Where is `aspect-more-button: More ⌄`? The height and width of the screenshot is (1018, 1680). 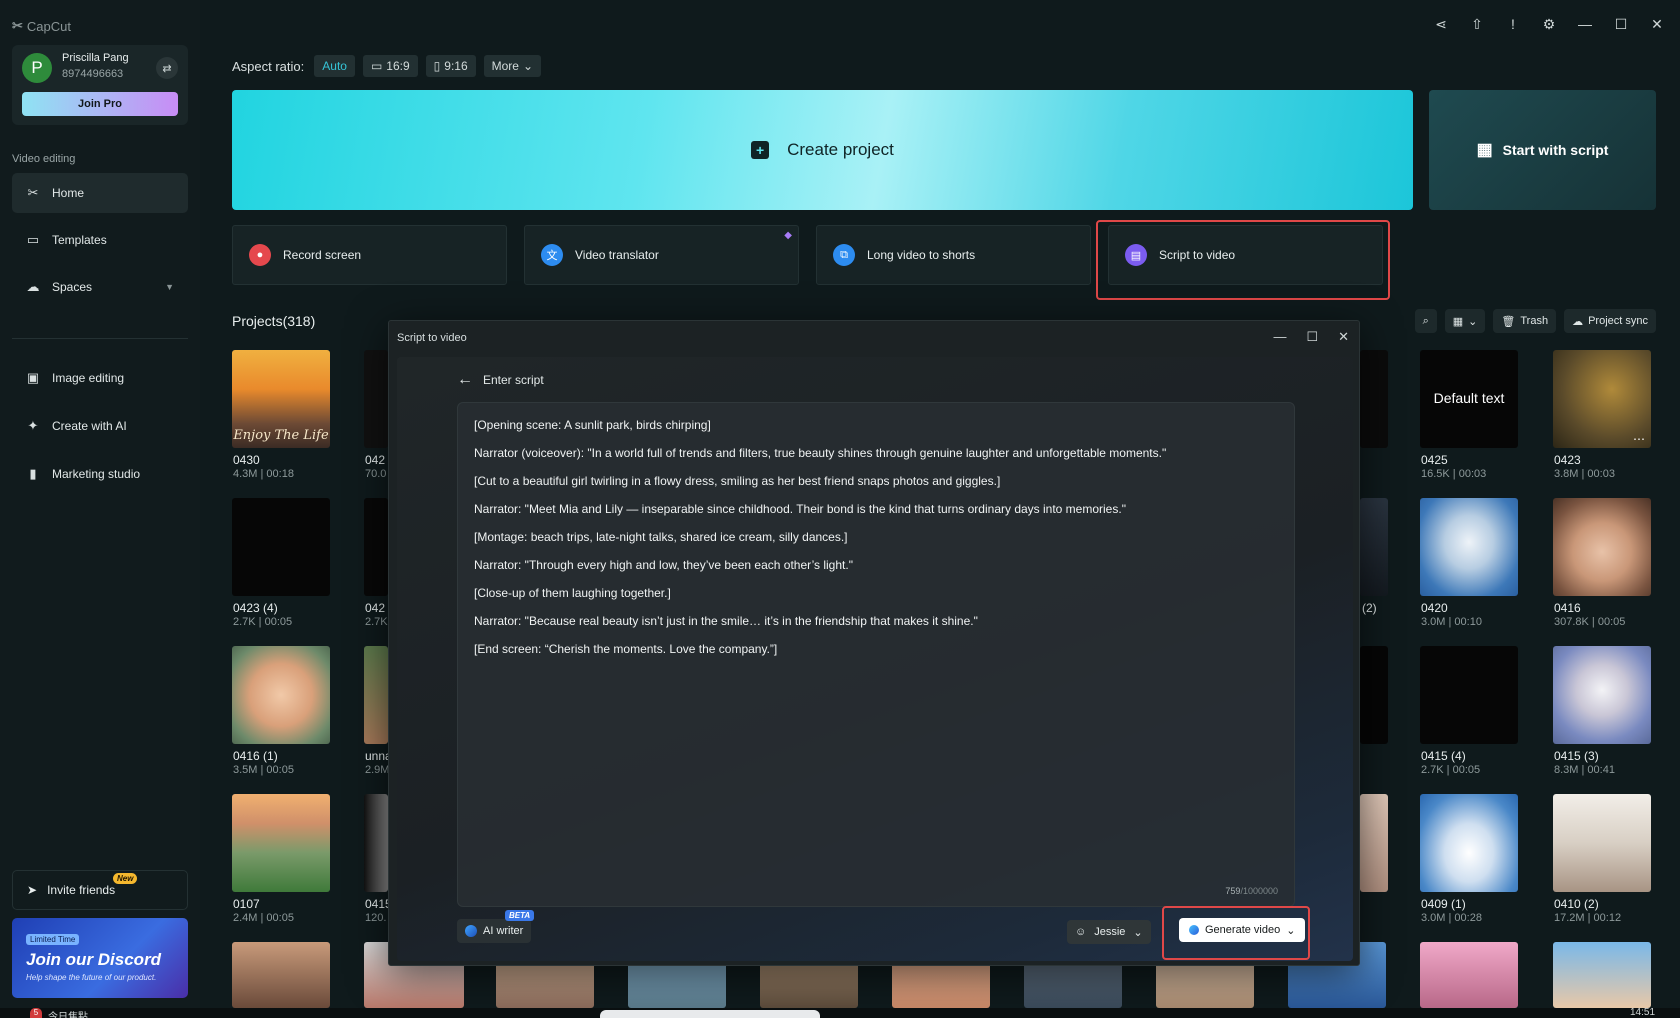 aspect-more-button: More ⌄ is located at coordinates (512, 66).